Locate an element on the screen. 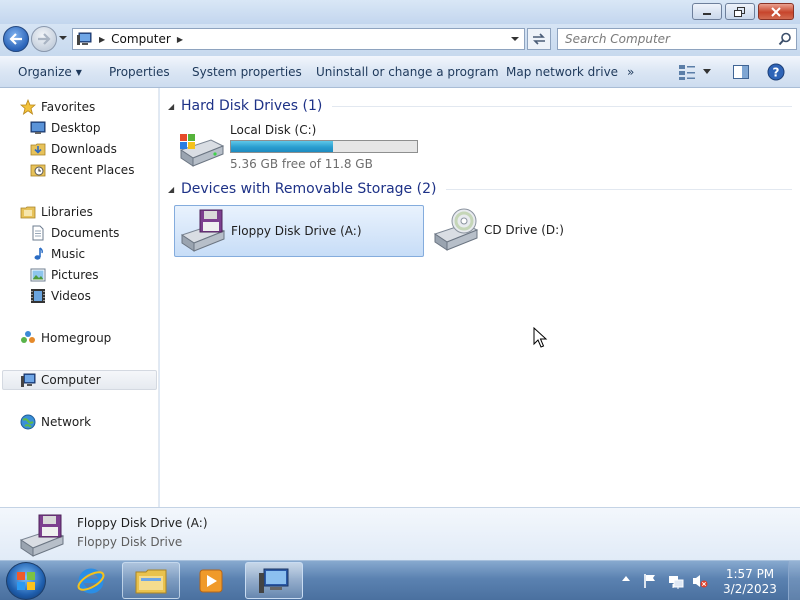 The height and width of the screenshot is (600, 800). address-row: ▶ Computer ▶ is located at coordinates (400, 40).